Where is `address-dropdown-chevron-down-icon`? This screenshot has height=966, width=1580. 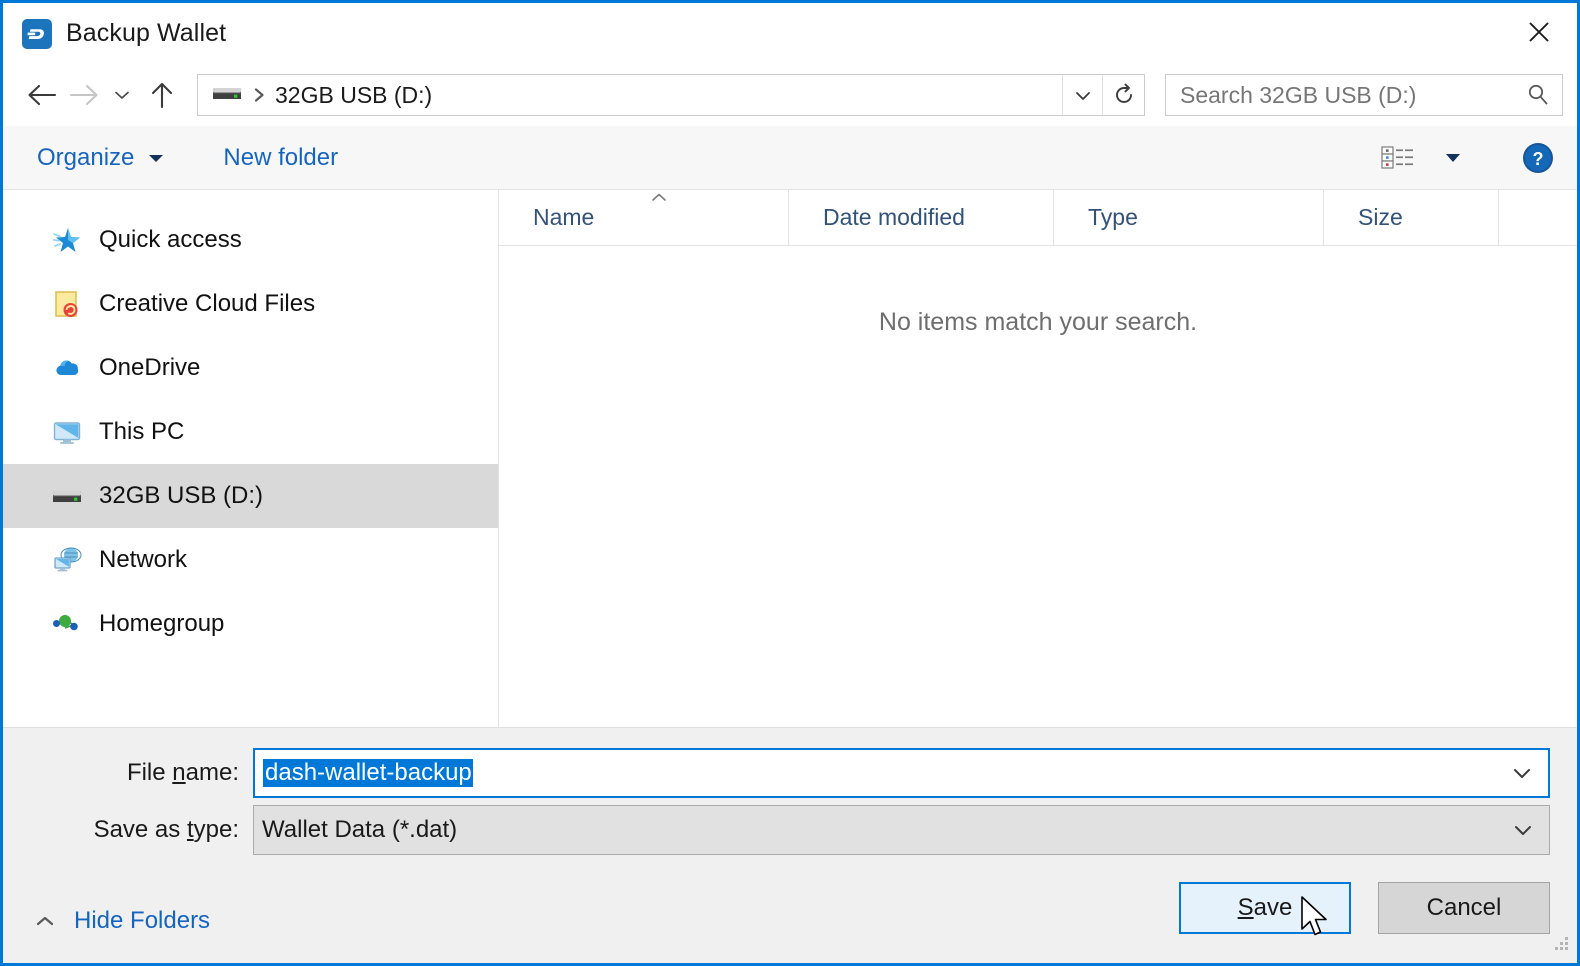 address-dropdown-chevron-down-icon is located at coordinates (1082, 95).